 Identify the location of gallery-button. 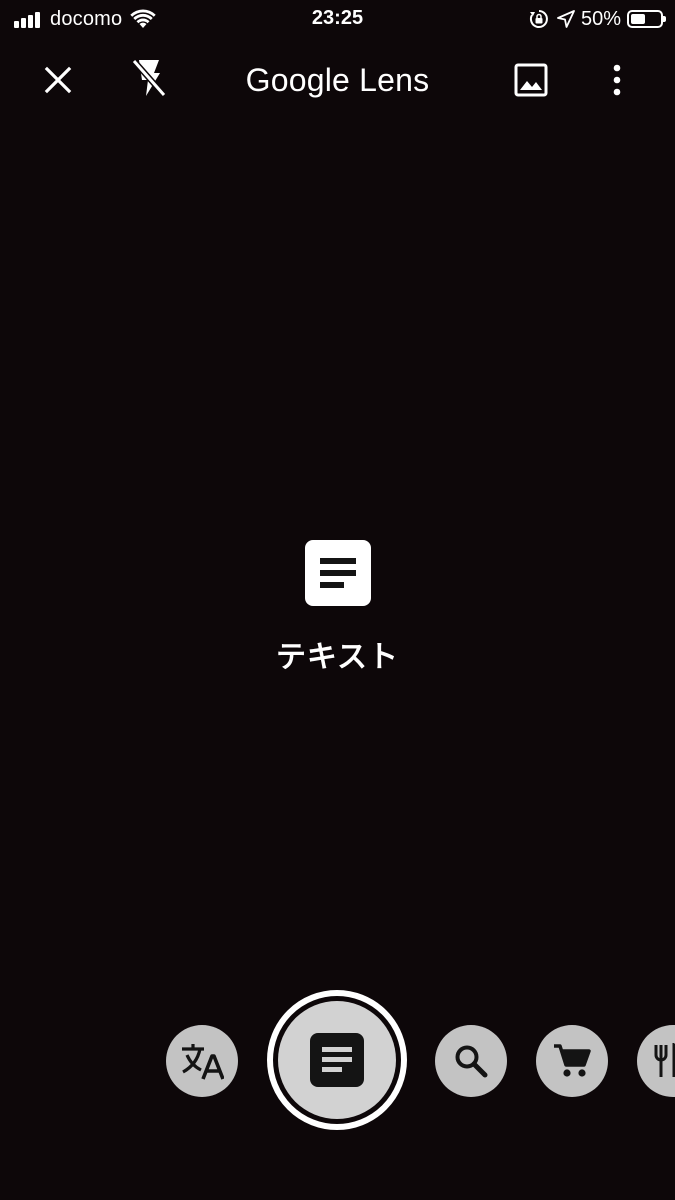
(531, 80).